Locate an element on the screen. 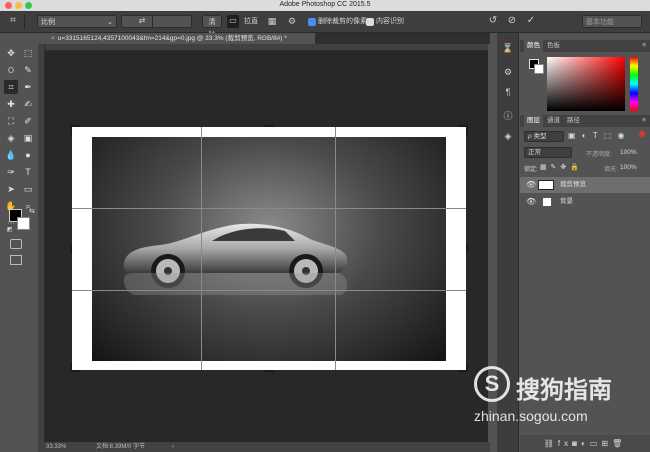 The width and height of the screenshot is (650, 452). crop-handle-top-left is located at coordinates (71, 130).